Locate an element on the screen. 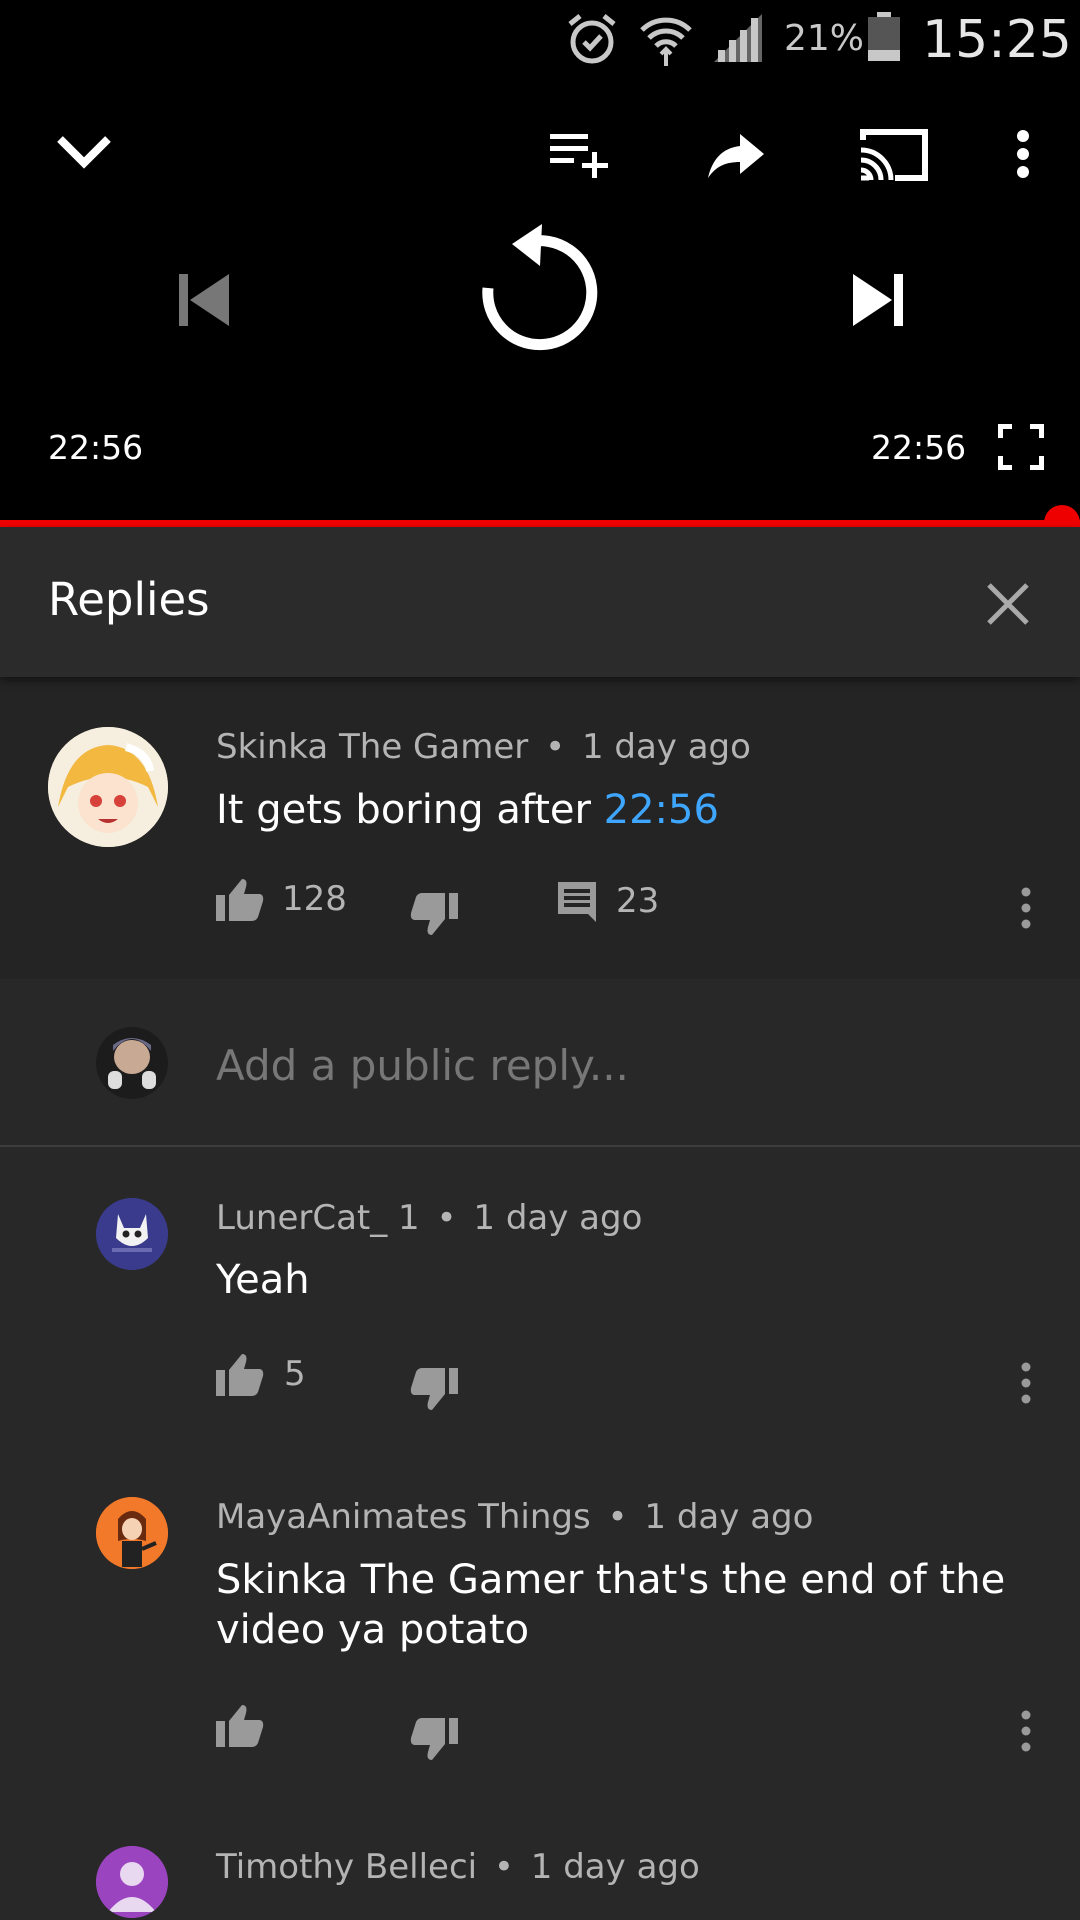 Image resolution: width=1080 pixels, height=1920 pixels. cast-icon is located at coordinates (894, 155).